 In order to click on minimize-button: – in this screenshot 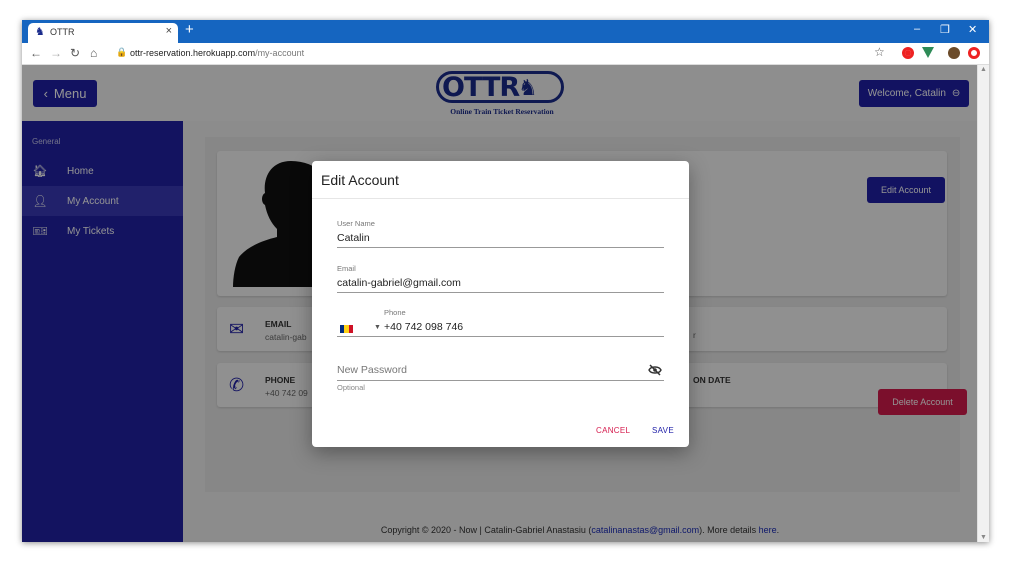, I will do `click(917, 29)`.